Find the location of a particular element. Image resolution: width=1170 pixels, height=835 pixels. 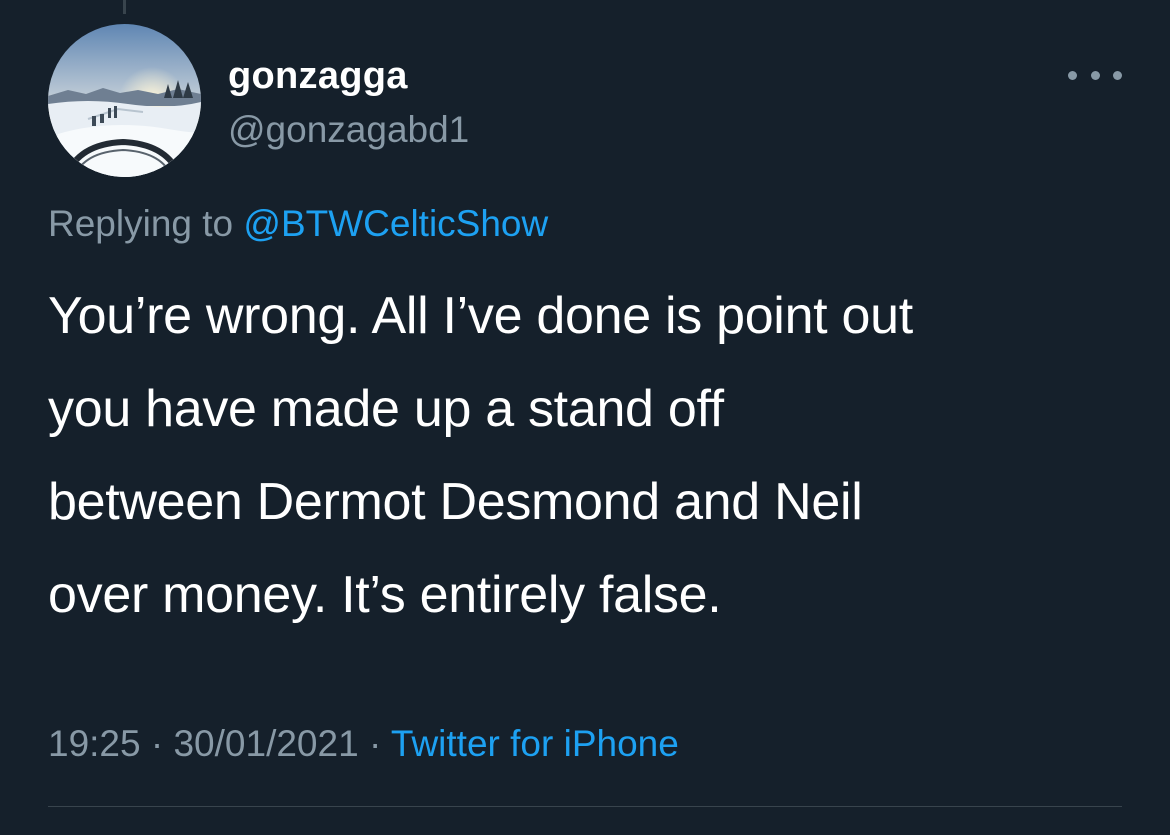

replying-to-mention-link: @BTWCelticShow is located at coordinates (395, 223).